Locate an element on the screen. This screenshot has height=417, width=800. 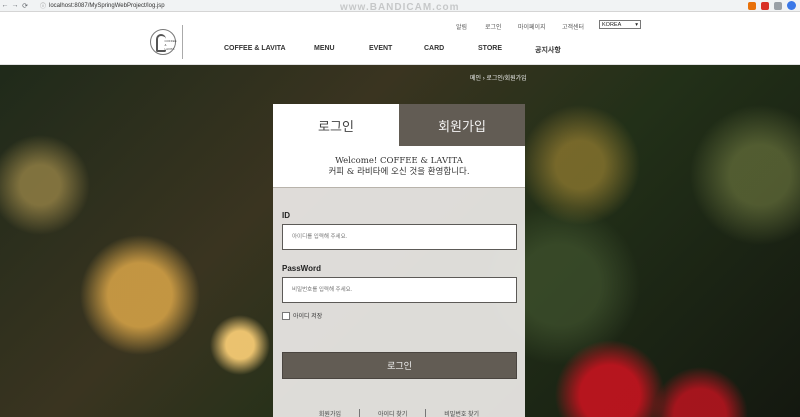
site-header is located at coordinates (400, 38).